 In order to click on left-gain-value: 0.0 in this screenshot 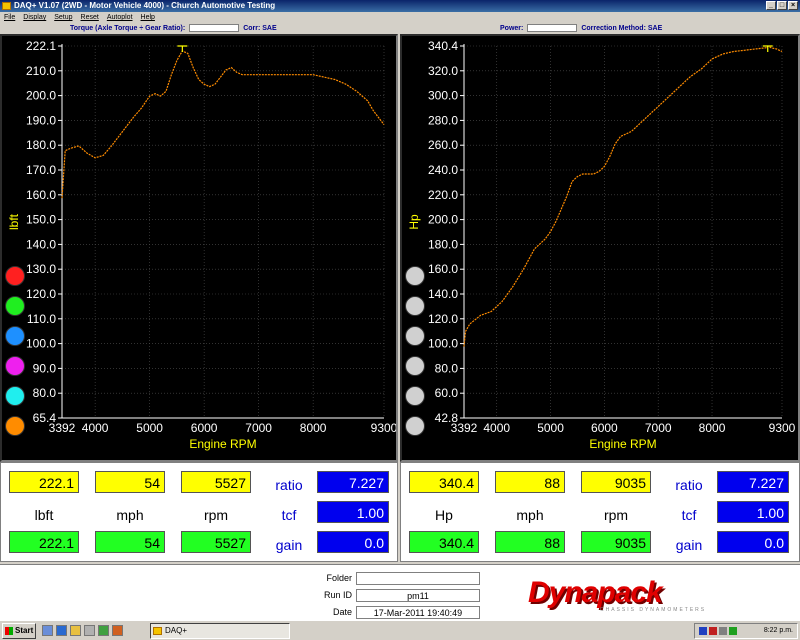, I will do `click(353, 542)`.